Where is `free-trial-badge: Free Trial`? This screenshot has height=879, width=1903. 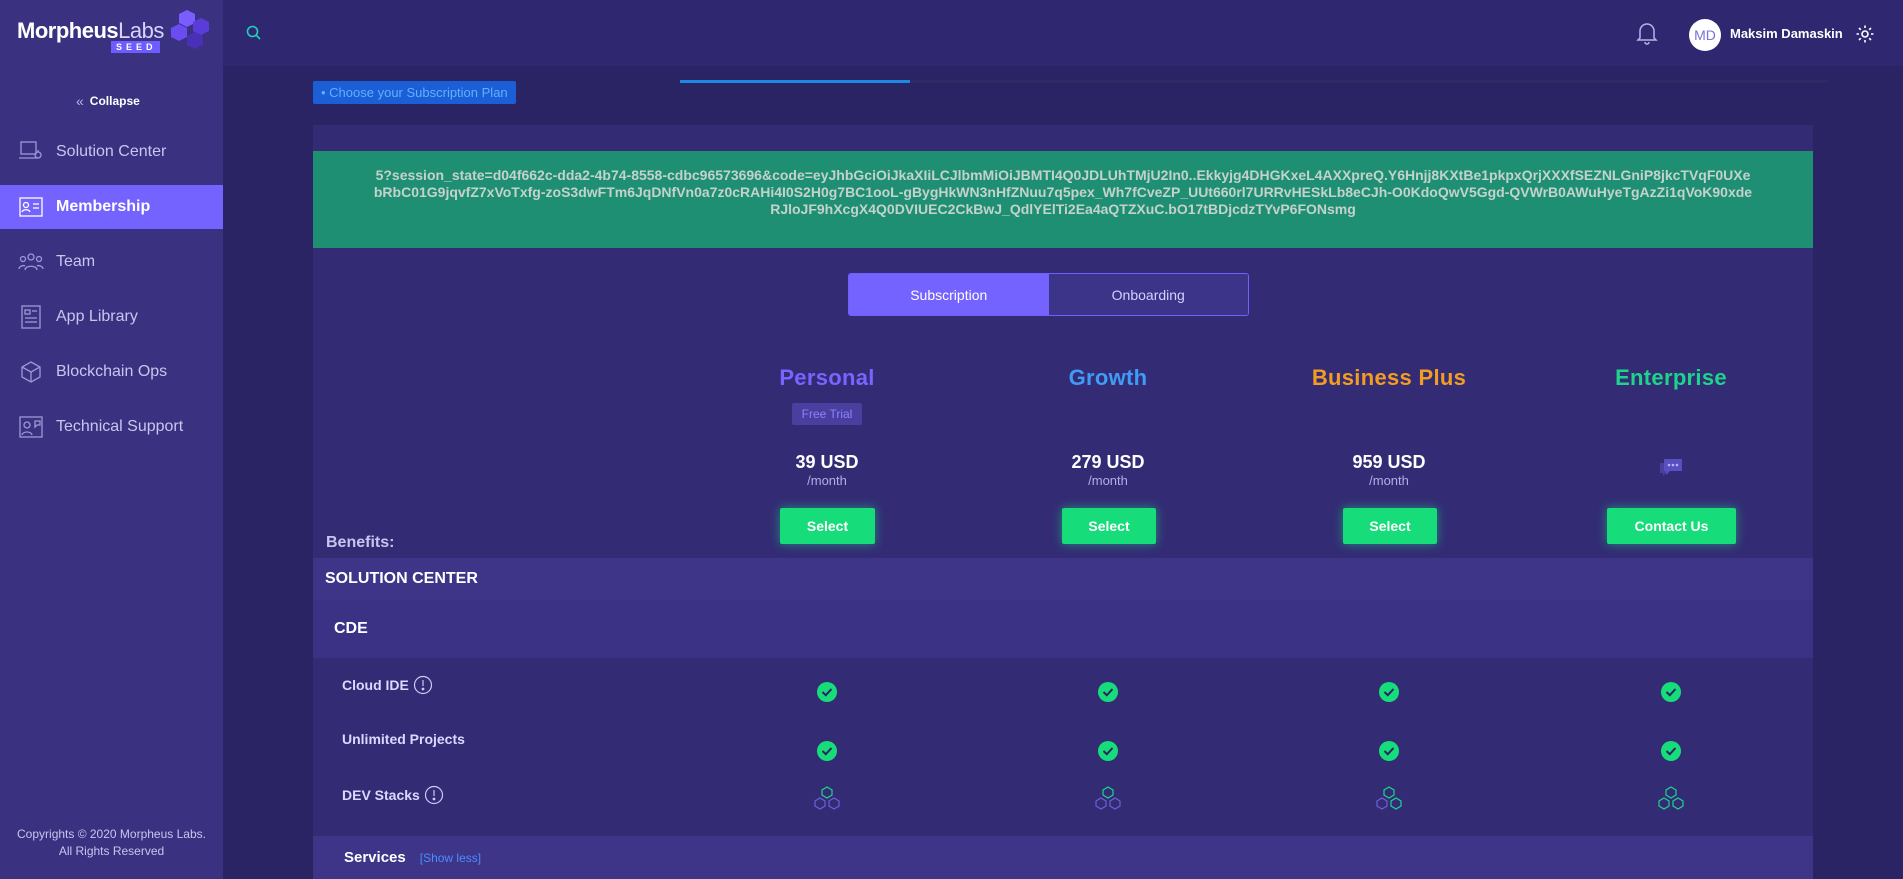 free-trial-badge: Free Trial is located at coordinates (827, 414).